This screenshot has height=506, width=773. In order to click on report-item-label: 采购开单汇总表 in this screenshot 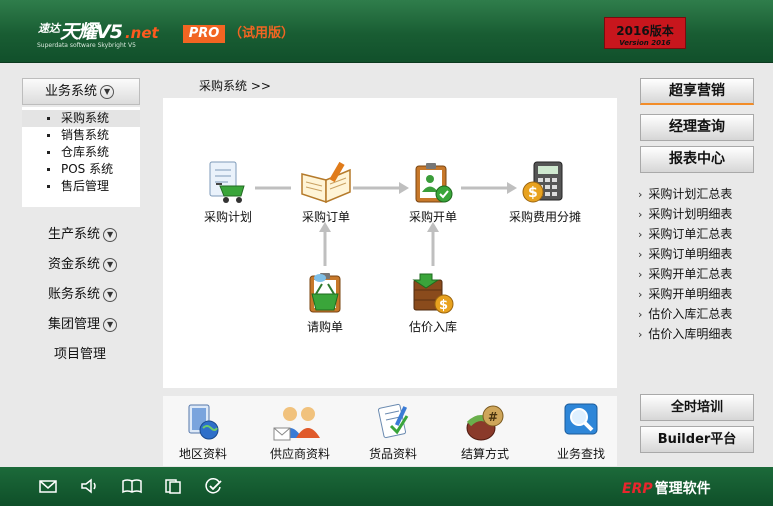, I will do `click(690, 274)`.